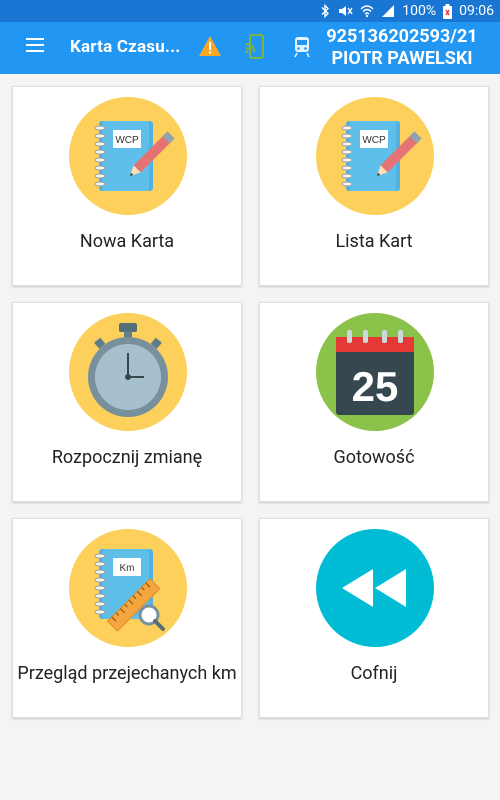  I want to click on new-card-tile: WCP Nowa Karta, so click(127, 186).